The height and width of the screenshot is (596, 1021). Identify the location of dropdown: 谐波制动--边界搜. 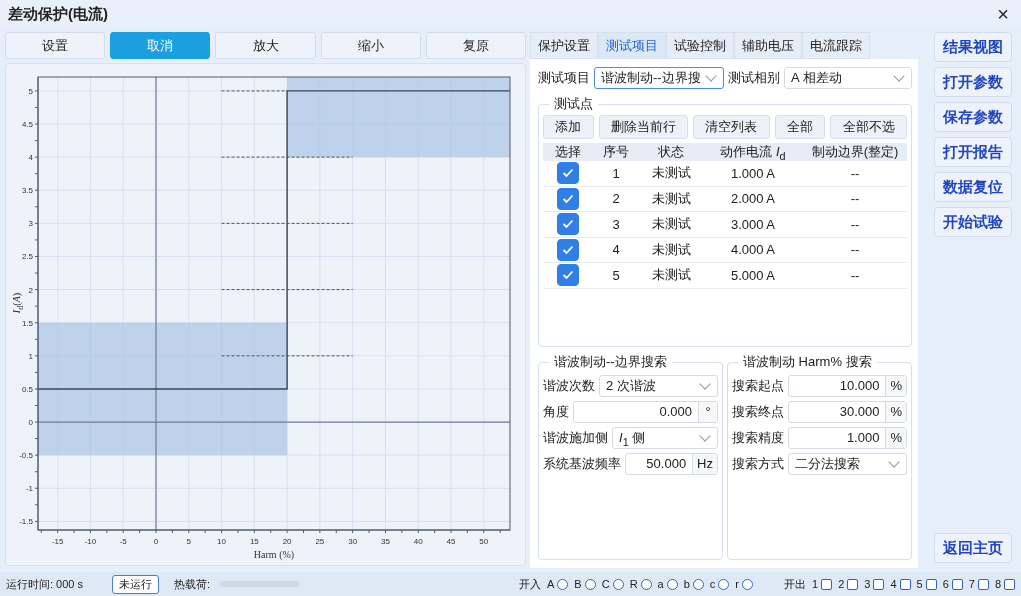
(659, 78).